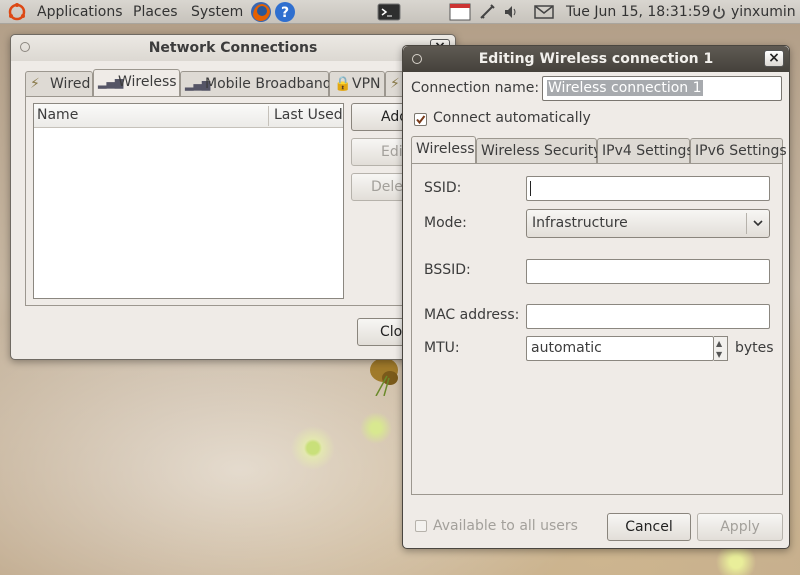  Describe the element at coordinates (308, 115) in the screenshot. I see `column-last-used: Last Used` at that location.